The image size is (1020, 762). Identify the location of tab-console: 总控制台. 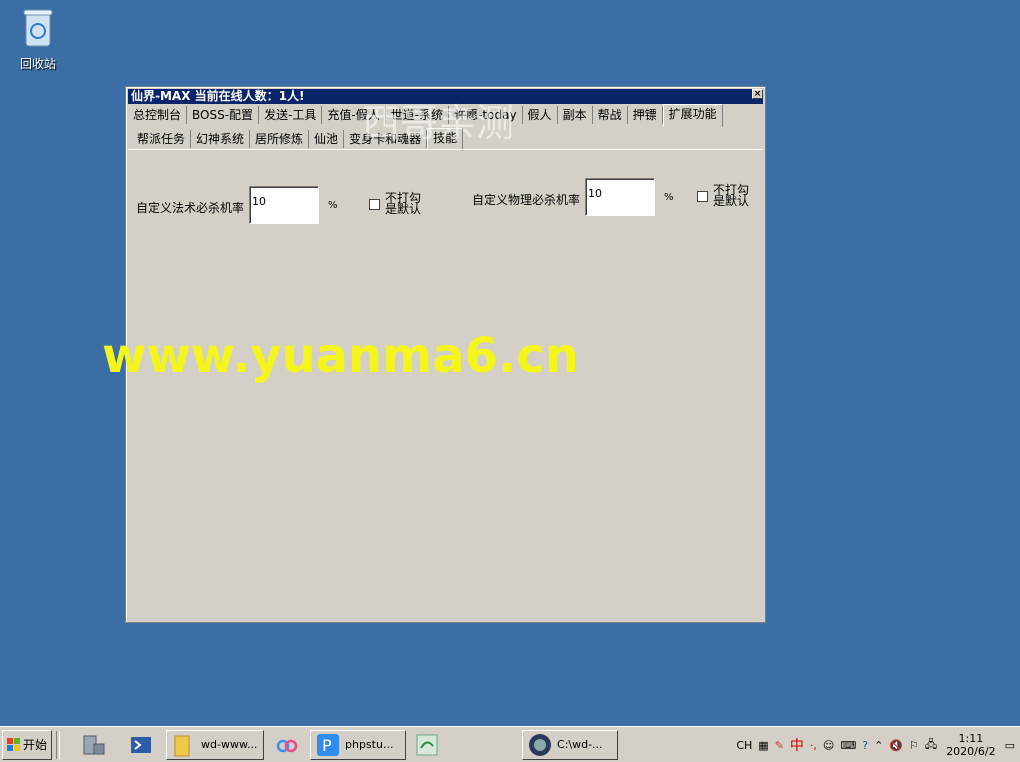
(158, 115).